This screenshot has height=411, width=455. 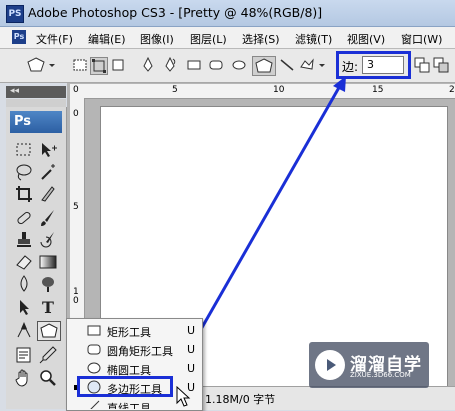 I want to click on line-icon, so click(x=94, y=404).